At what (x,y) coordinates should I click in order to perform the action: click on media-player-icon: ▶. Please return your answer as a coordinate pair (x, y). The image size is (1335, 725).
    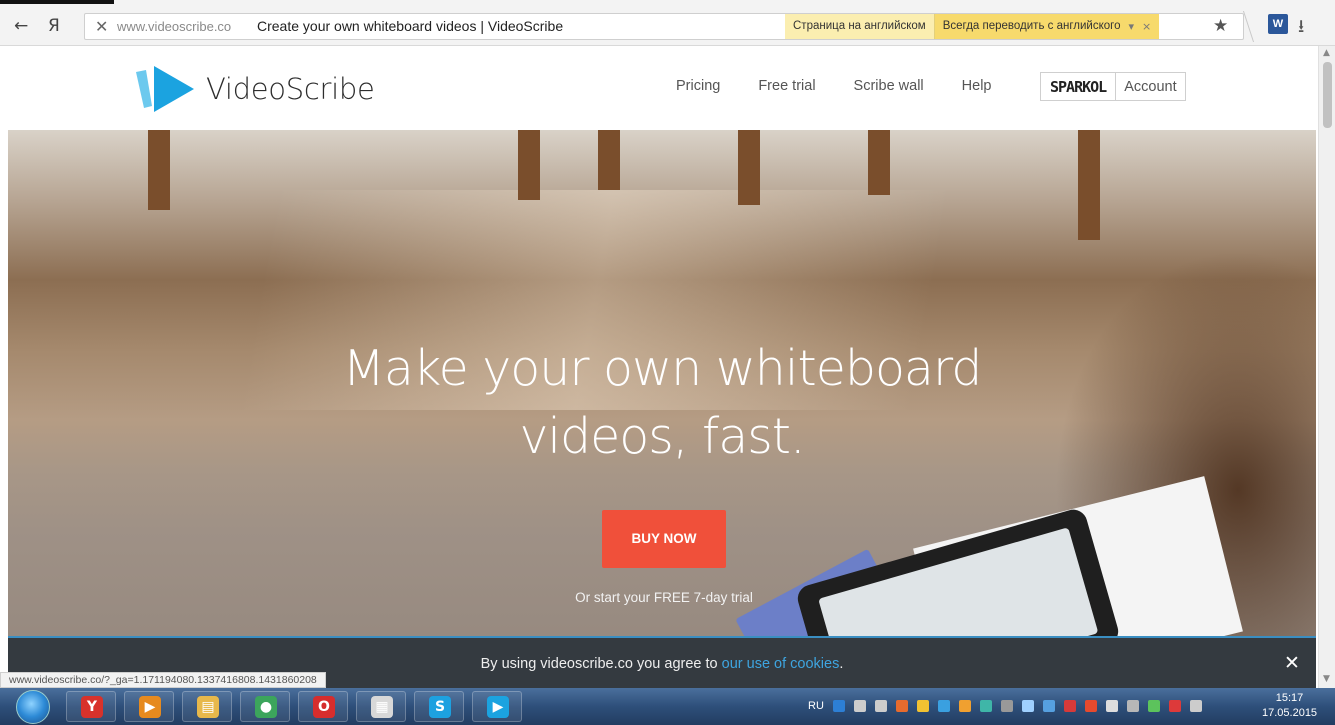
    Looking at the image, I should click on (150, 707).